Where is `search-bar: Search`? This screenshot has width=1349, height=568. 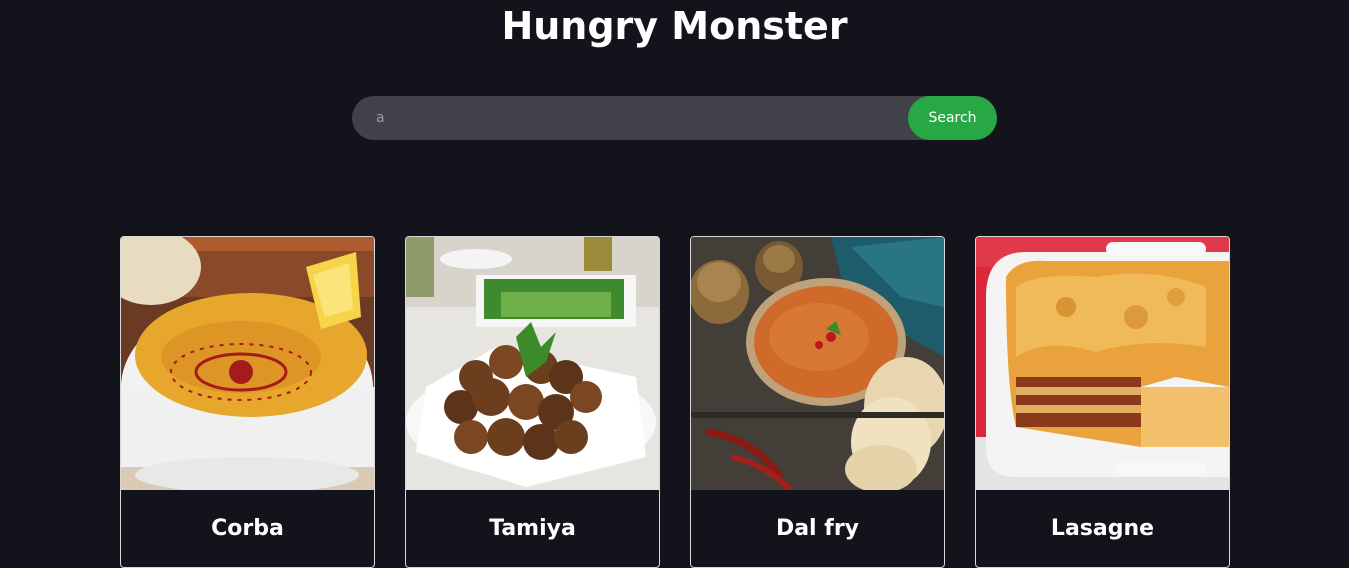 search-bar: Search is located at coordinates (674, 118).